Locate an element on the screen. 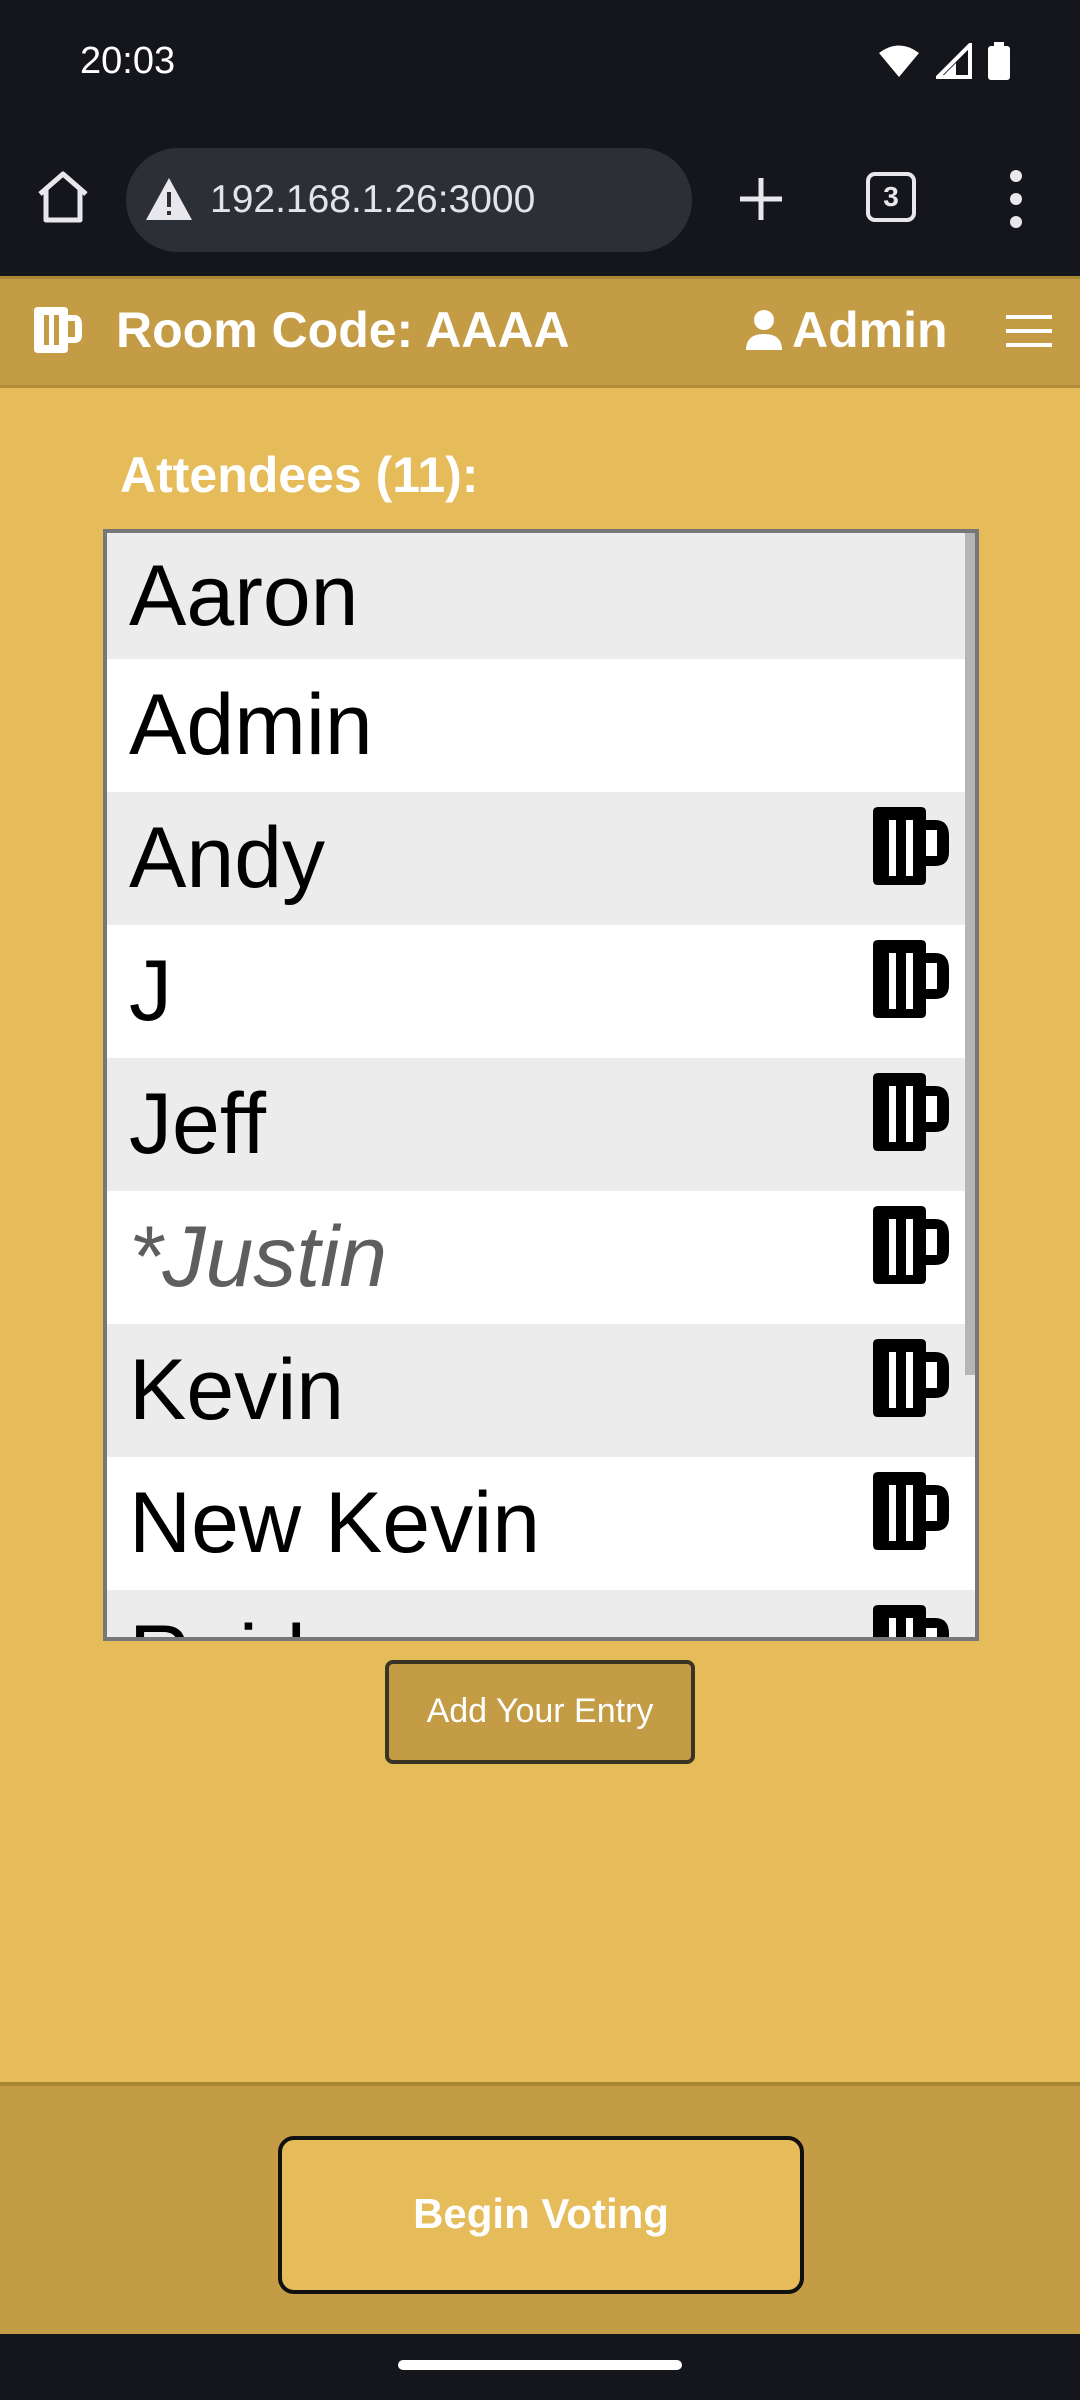  app-header: Room Code: AAAA Admin is located at coordinates (540, 332).